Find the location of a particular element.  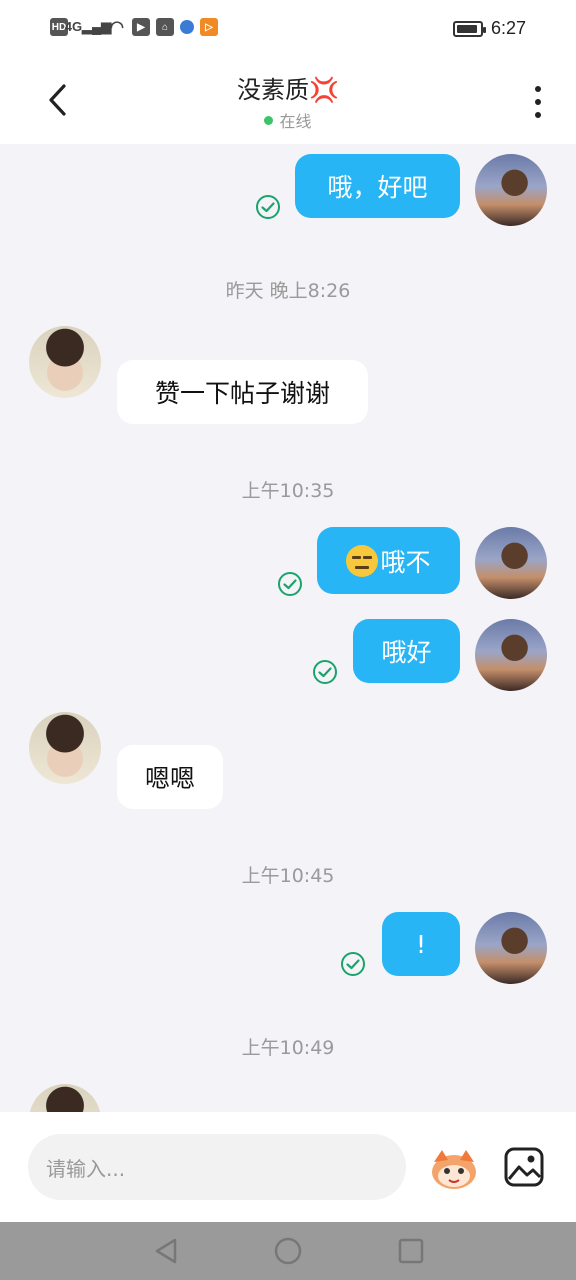

nav-home-icon is located at coordinates (288, 1251).